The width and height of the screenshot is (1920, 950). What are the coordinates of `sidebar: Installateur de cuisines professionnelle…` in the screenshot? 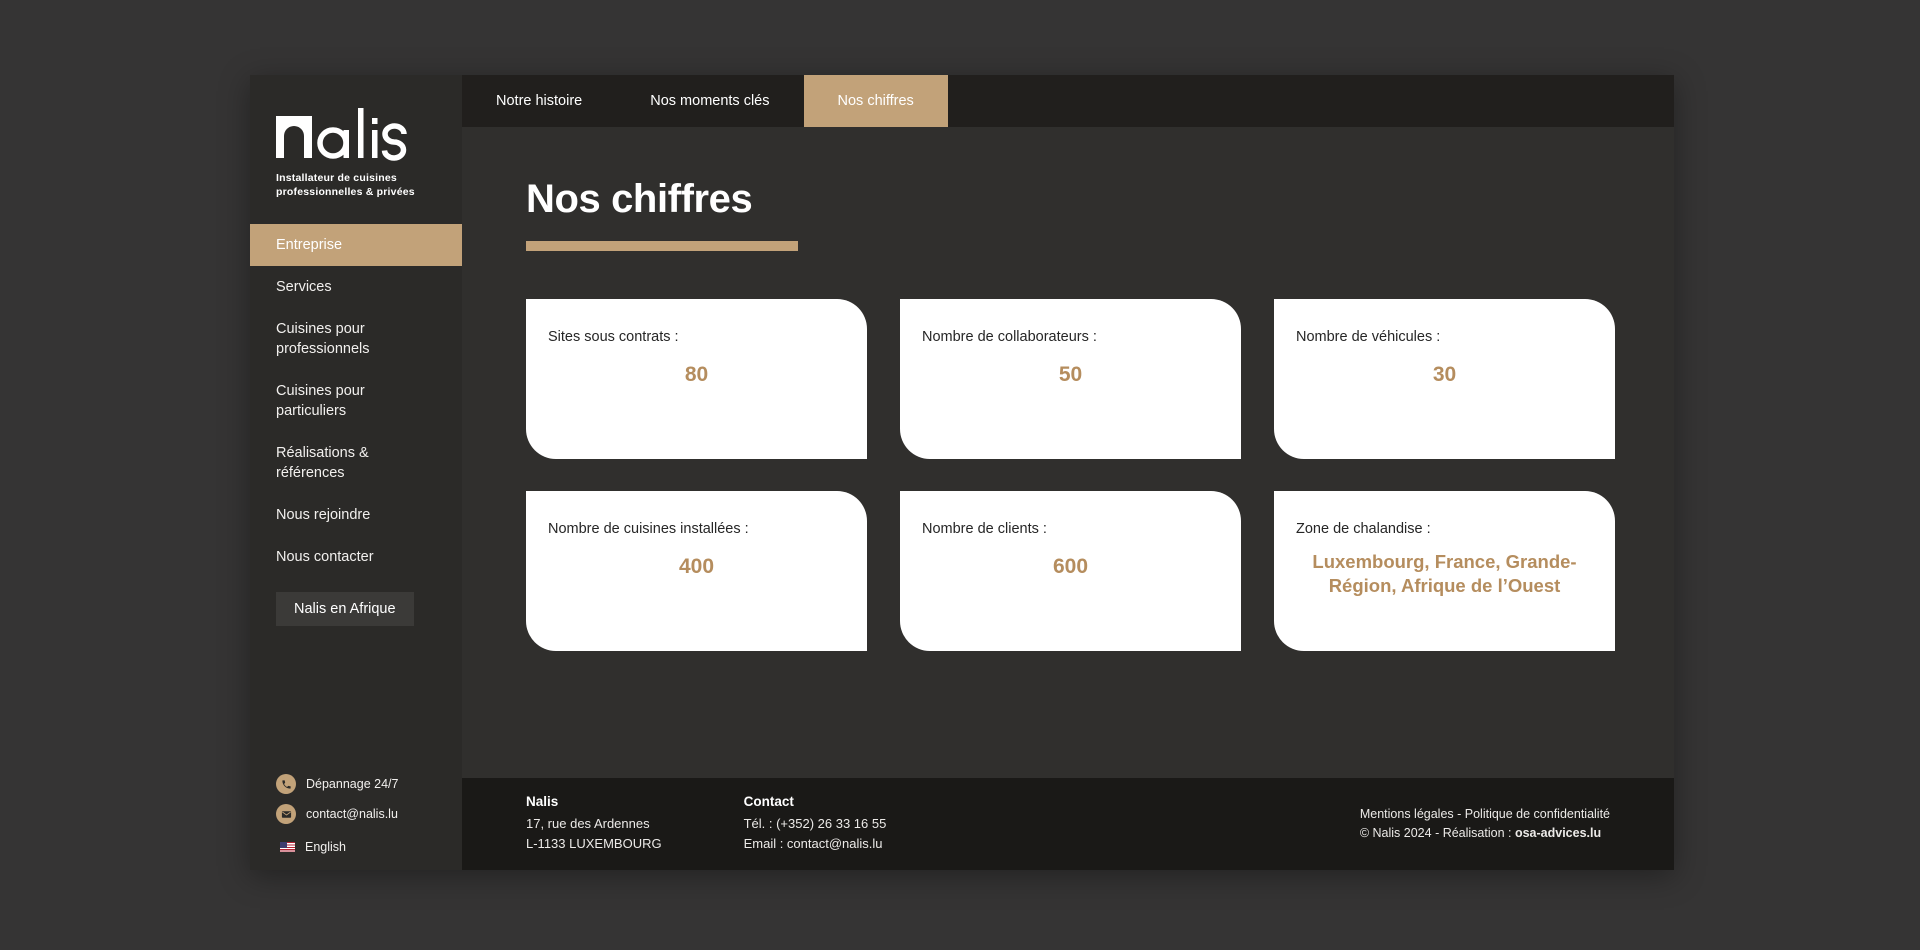 It's located at (356, 472).